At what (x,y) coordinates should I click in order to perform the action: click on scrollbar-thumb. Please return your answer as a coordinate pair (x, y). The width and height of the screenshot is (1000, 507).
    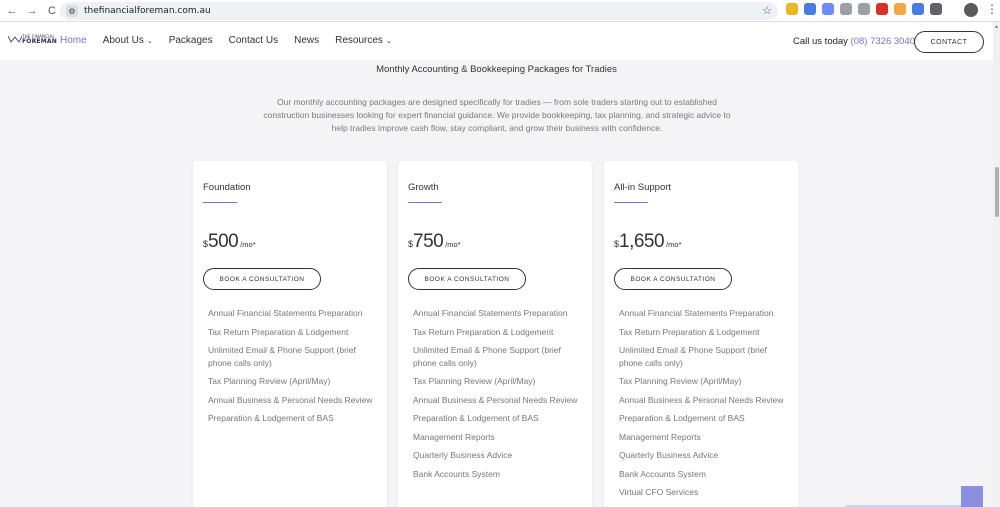
    Looking at the image, I should click on (997, 192).